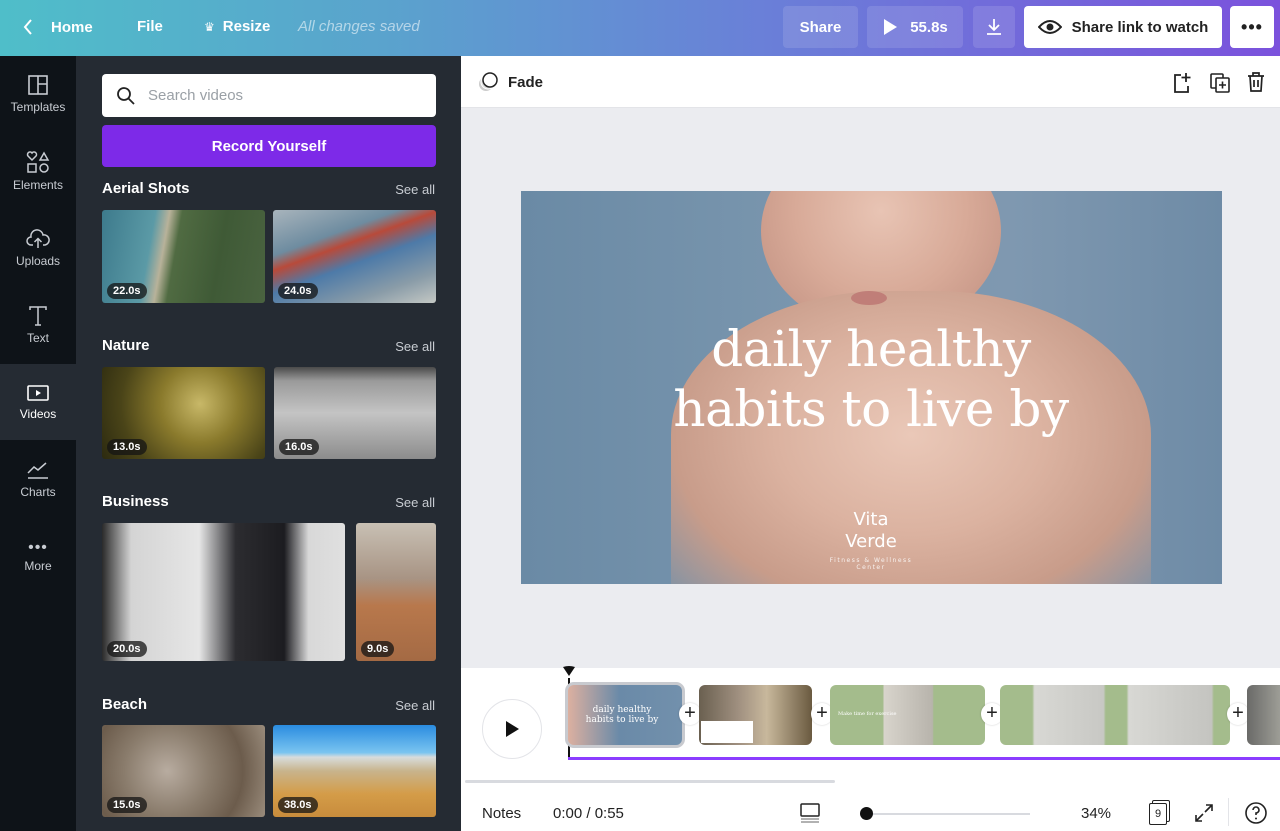 The image size is (1280, 831). Describe the element at coordinates (37, 470) in the screenshot. I see `charts-icon` at that location.